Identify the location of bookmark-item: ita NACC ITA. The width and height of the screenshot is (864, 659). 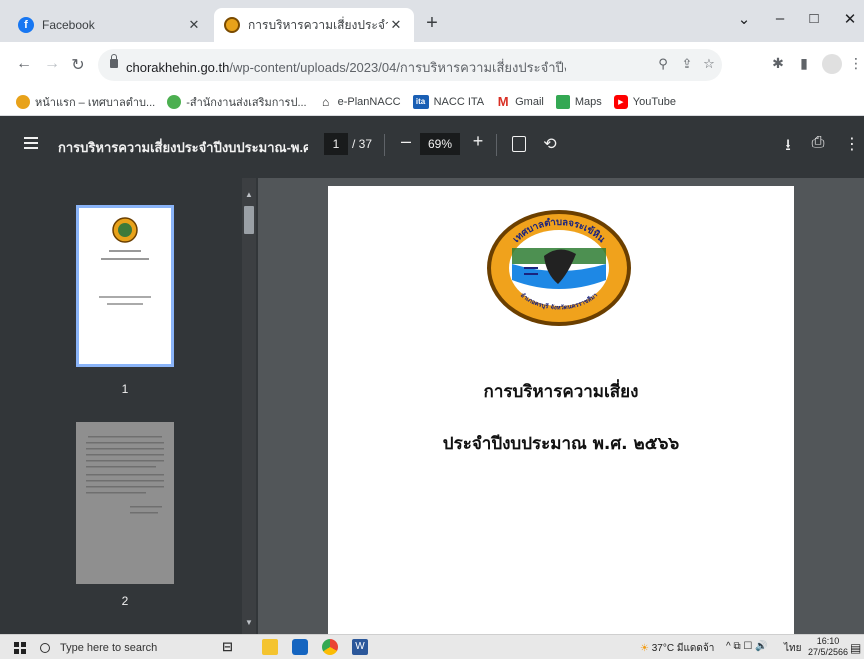
(448, 101).